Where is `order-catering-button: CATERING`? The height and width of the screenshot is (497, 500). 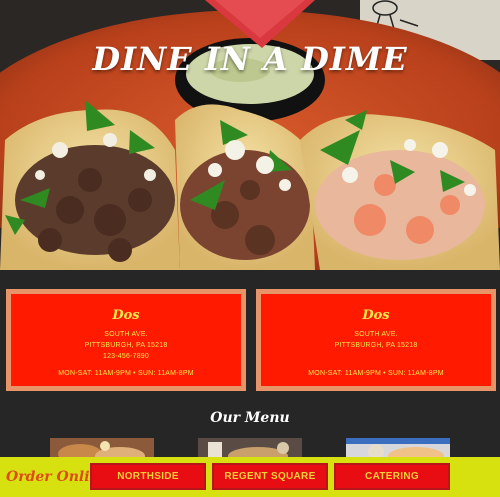 order-catering-button: CATERING is located at coordinates (392, 476).